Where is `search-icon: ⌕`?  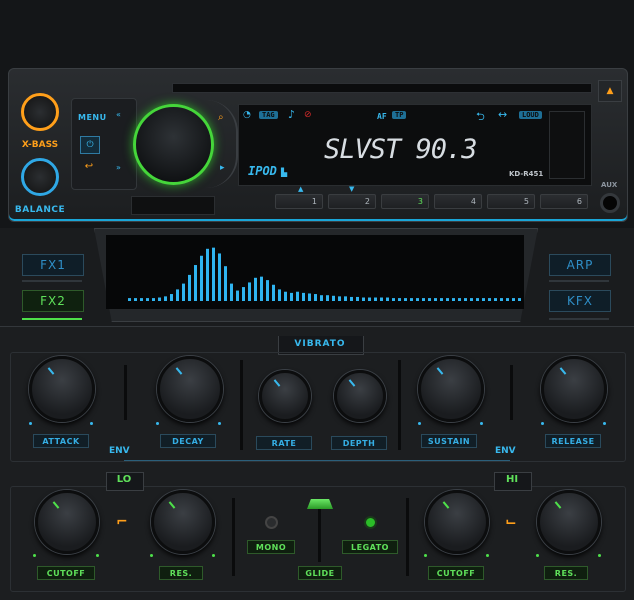
search-icon: ⌕ is located at coordinates (221, 117).